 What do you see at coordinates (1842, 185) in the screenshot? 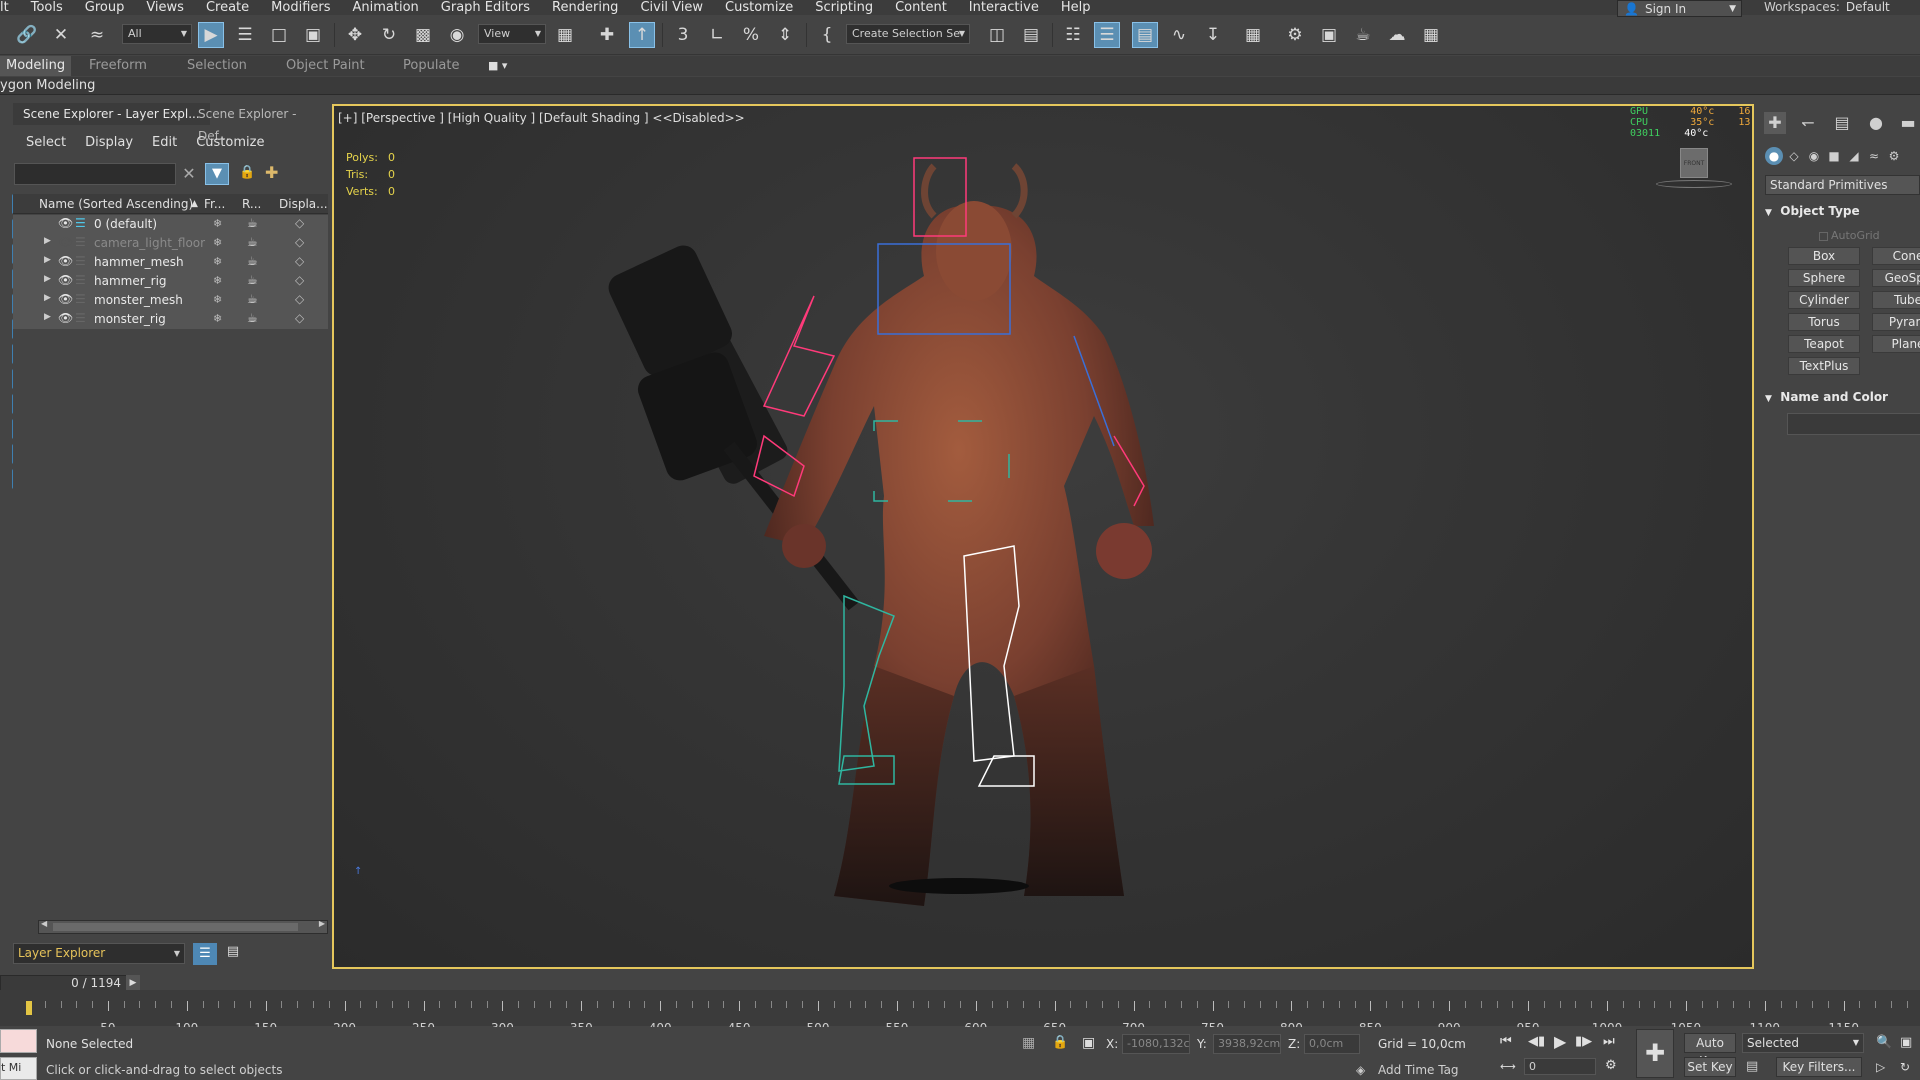
I see `primitives-dropdown: Standard Primitives` at bounding box center [1842, 185].